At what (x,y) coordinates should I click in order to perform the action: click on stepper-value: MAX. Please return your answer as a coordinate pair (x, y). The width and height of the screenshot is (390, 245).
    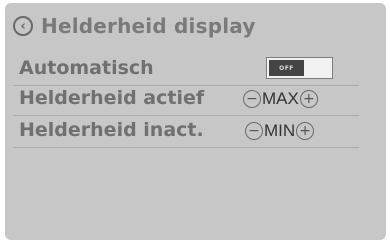
    Looking at the image, I should click on (280, 98).